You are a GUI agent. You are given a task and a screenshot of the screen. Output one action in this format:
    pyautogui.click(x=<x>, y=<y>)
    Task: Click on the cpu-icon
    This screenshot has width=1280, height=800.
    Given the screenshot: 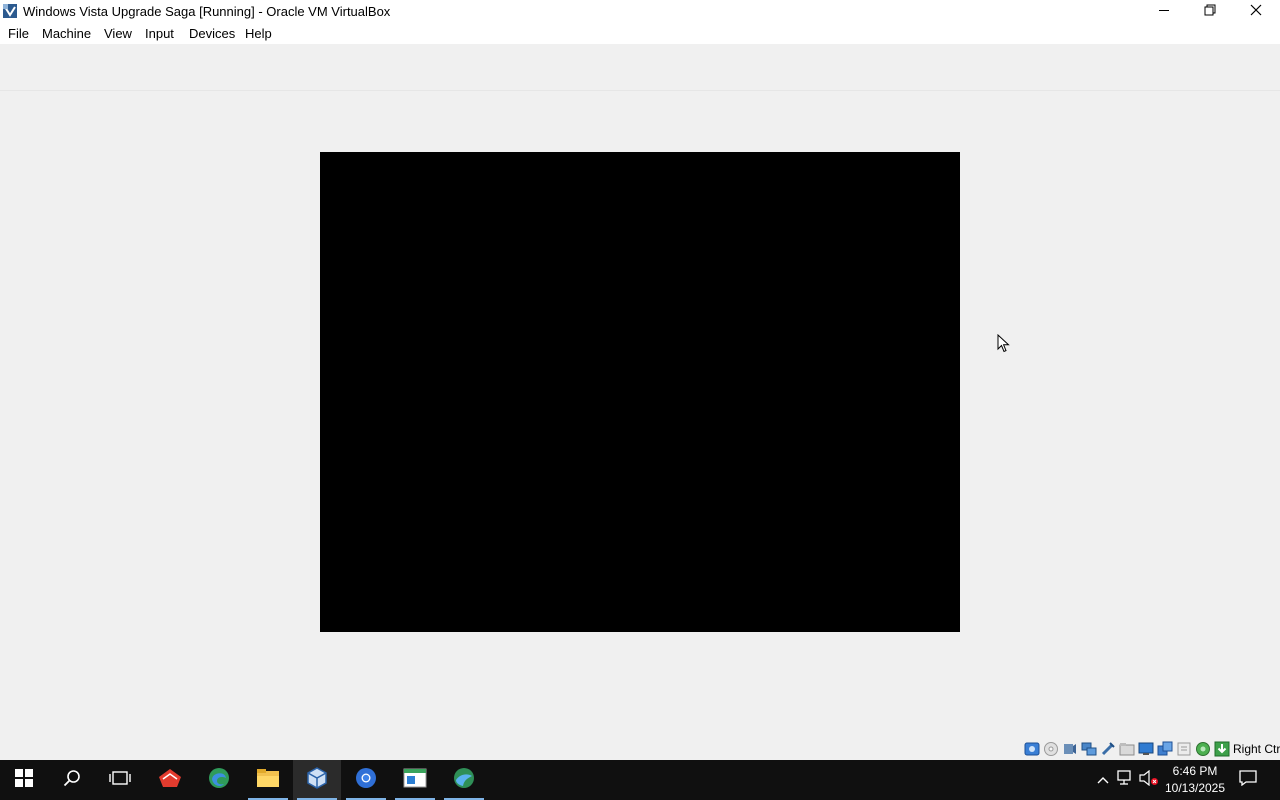 What is the action you would take?
    pyautogui.click(x=1203, y=749)
    